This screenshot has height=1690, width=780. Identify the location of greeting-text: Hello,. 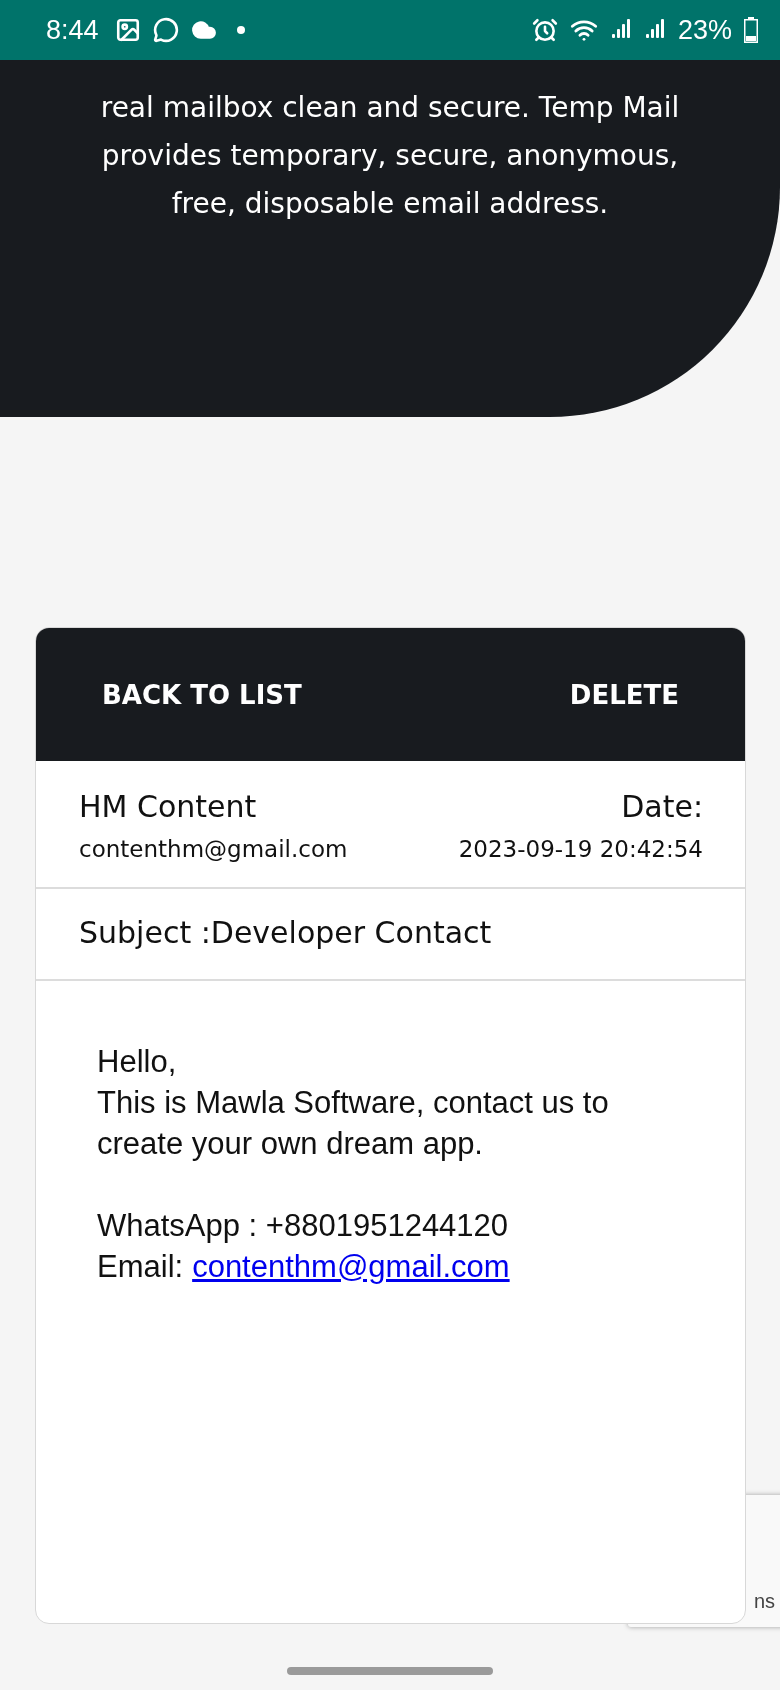
(137, 1062).